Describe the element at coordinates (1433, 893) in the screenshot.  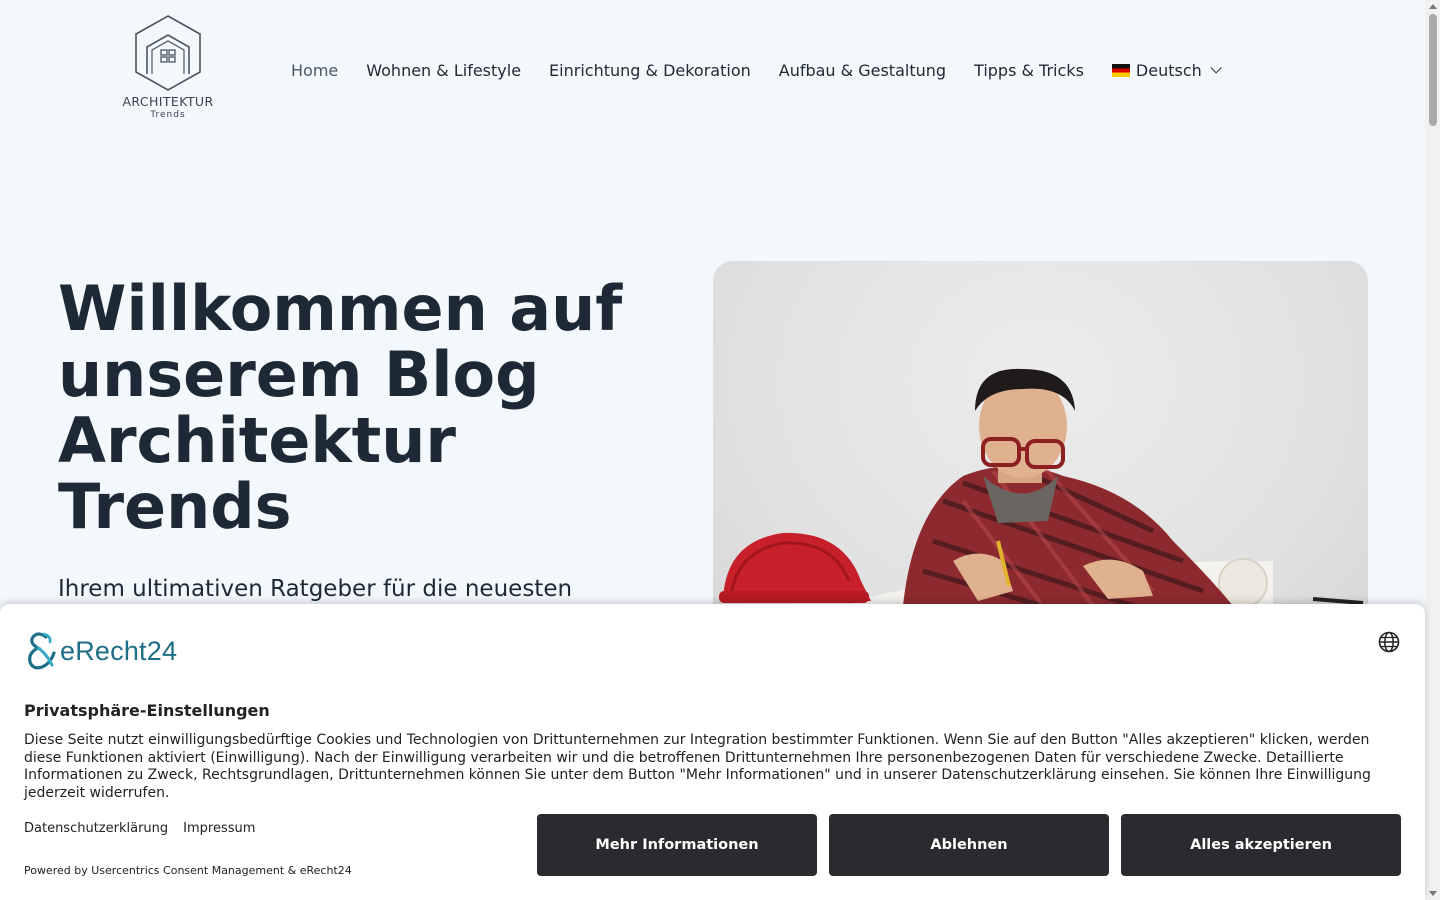
I see `scroll-down-arrow-icon` at that location.